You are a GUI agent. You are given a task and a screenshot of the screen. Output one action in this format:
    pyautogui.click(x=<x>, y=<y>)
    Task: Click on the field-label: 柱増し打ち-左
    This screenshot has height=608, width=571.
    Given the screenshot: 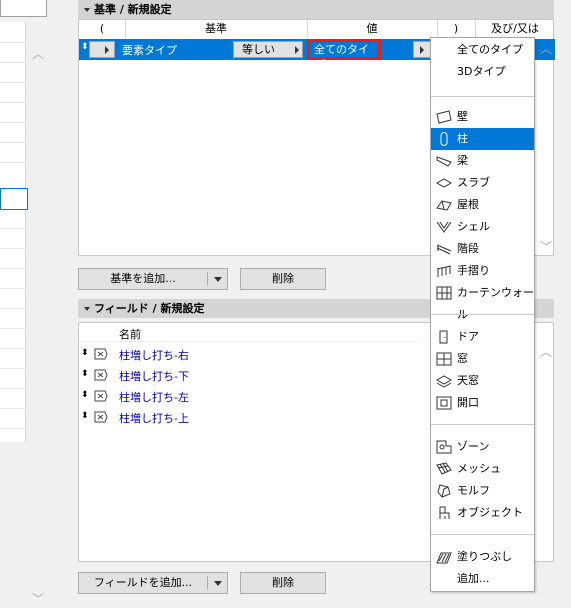 What is the action you would take?
    pyautogui.click(x=154, y=397)
    